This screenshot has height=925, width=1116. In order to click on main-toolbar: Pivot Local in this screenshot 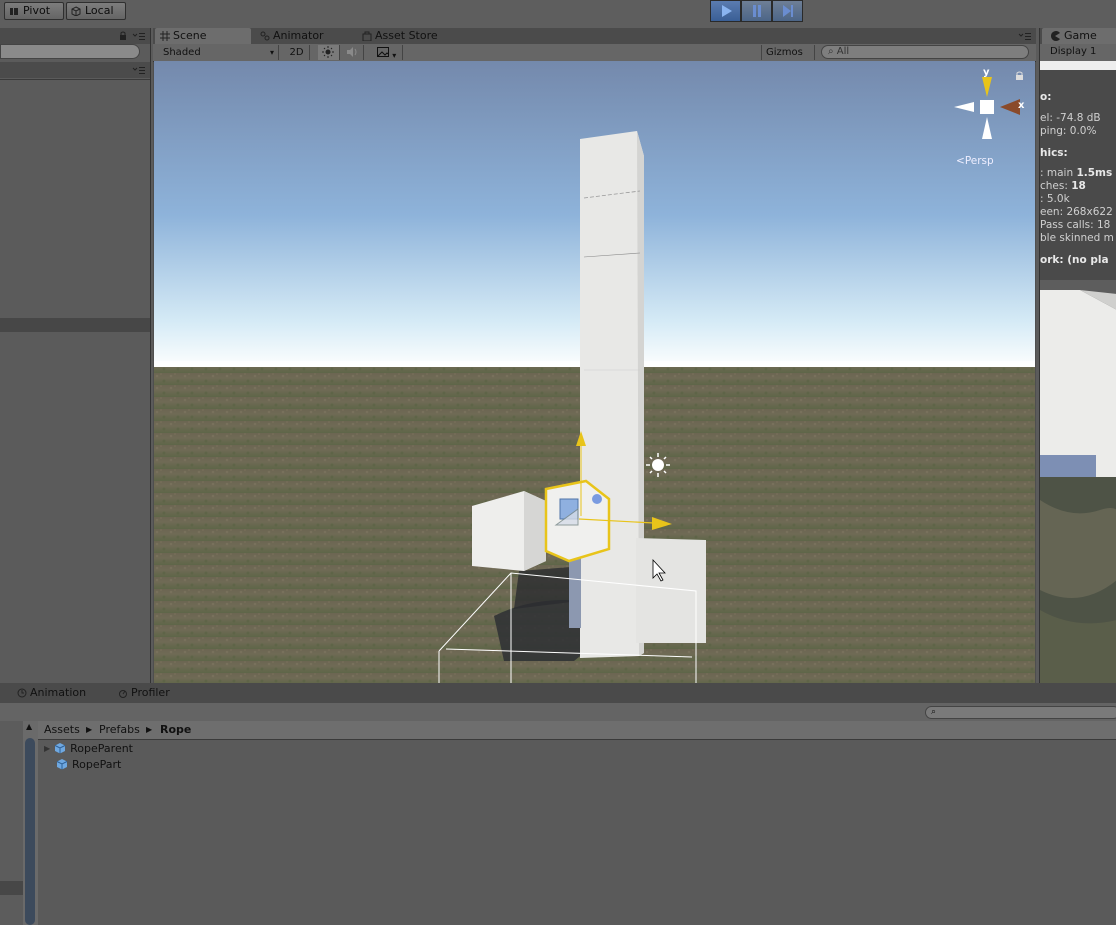, I will do `click(558, 14)`.